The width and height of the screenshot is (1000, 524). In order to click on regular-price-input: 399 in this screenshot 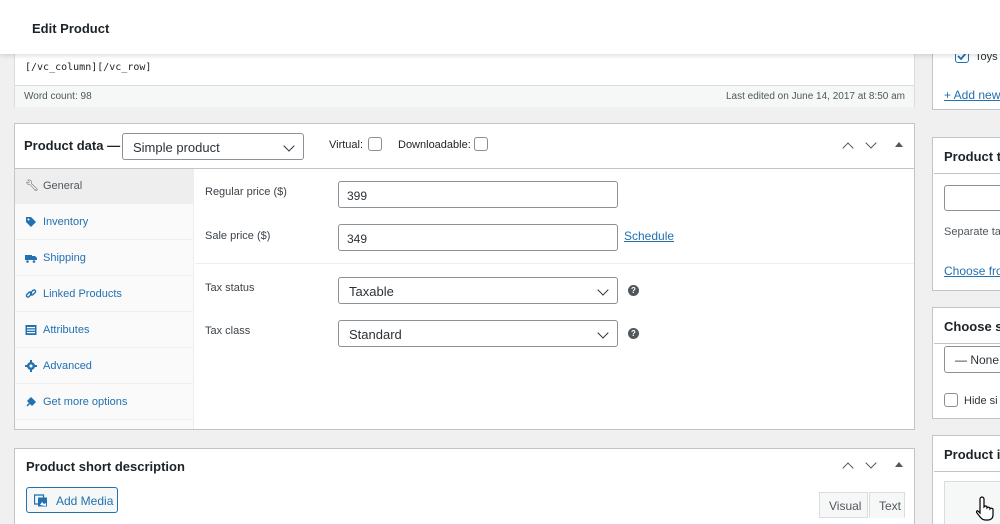, I will do `click(478, 194)`.